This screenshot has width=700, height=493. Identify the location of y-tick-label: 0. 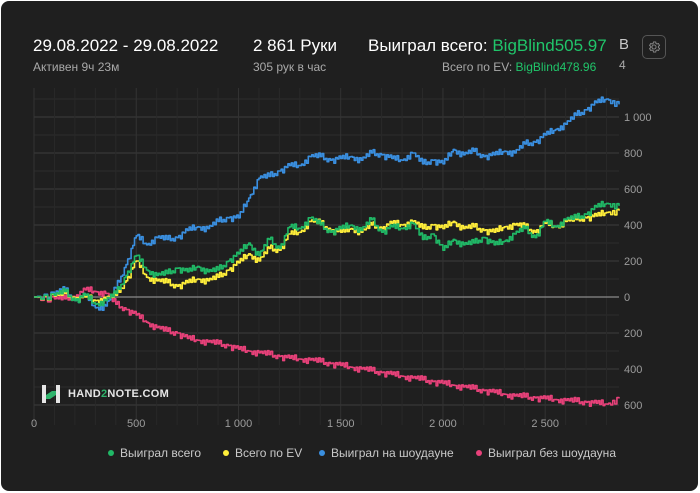
(627, 298).